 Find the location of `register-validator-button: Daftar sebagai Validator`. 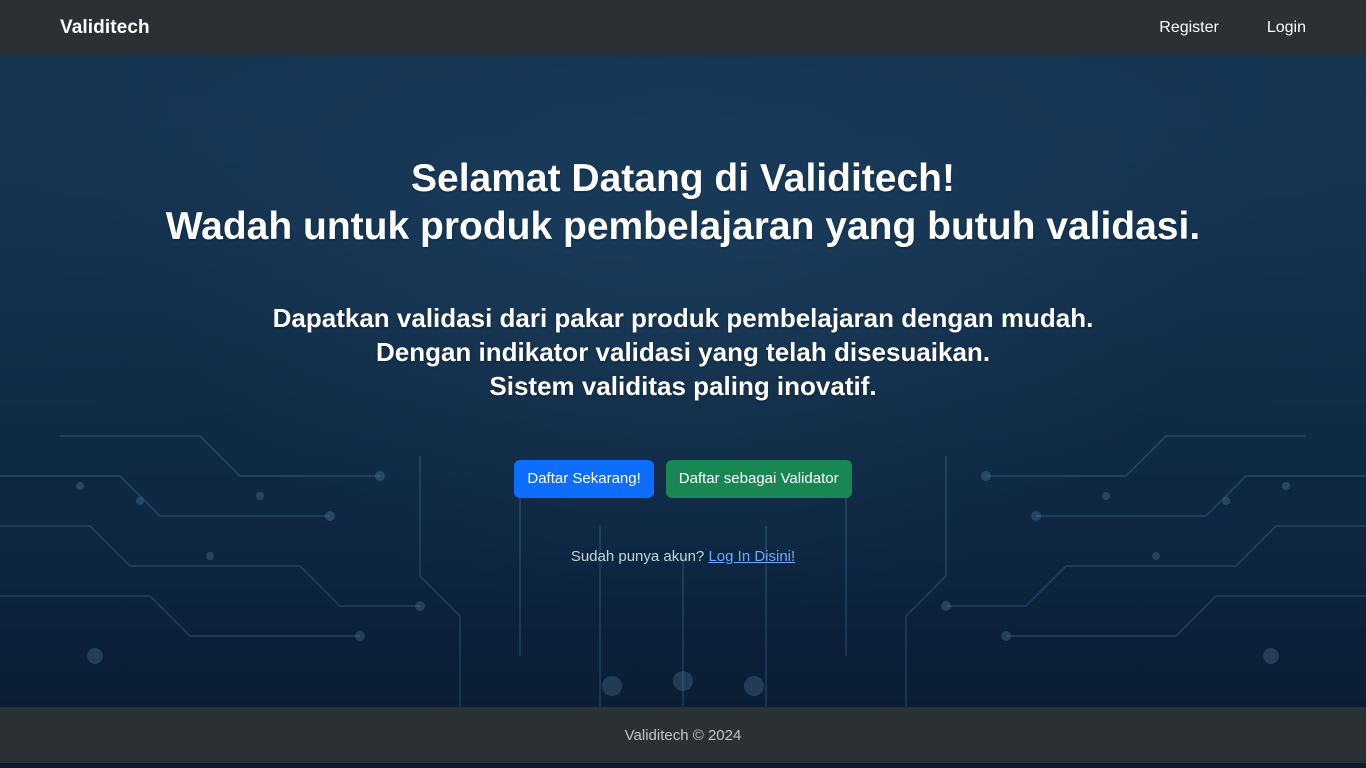

register-validator-button: Daftar sebagai Validator is located at coordinates (758, 479).